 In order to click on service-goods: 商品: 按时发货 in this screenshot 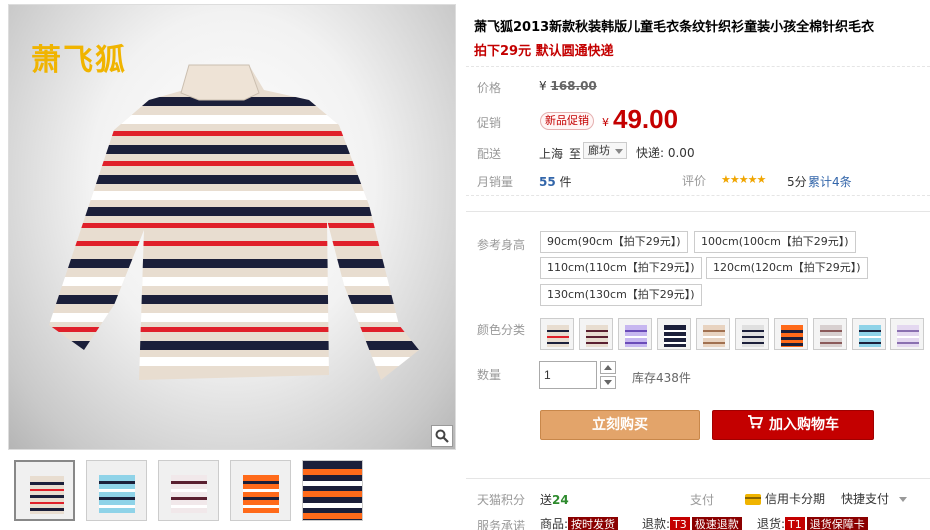, I will do `click(580, 522)`.